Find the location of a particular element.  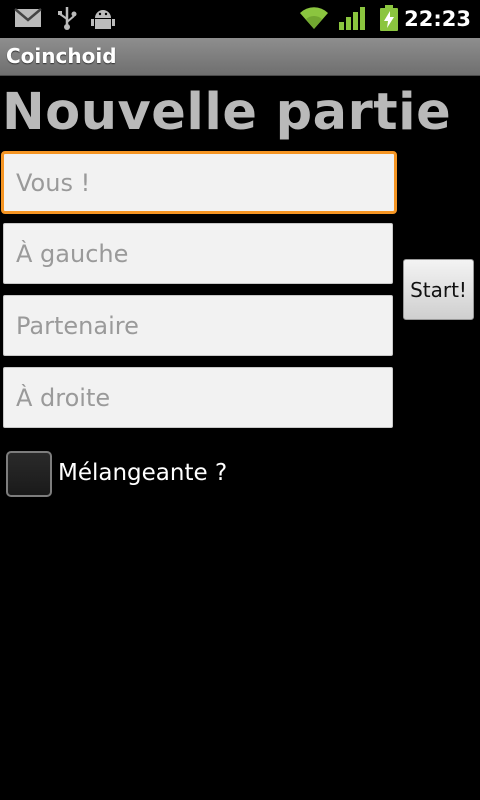

player-you-input is located at coordinates (199, 182).